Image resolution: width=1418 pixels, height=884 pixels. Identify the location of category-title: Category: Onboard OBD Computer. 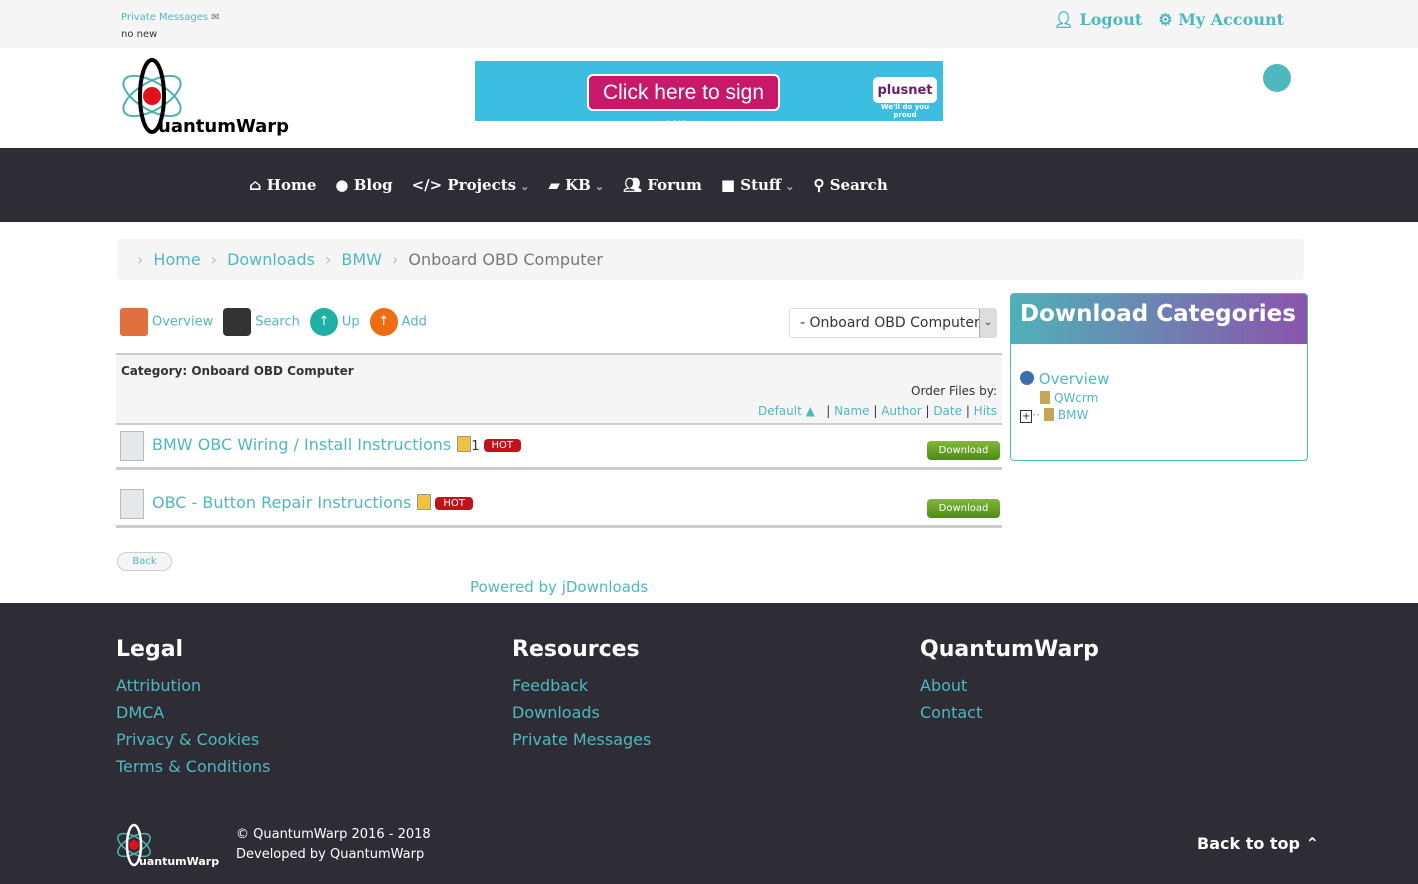
(237, 371).